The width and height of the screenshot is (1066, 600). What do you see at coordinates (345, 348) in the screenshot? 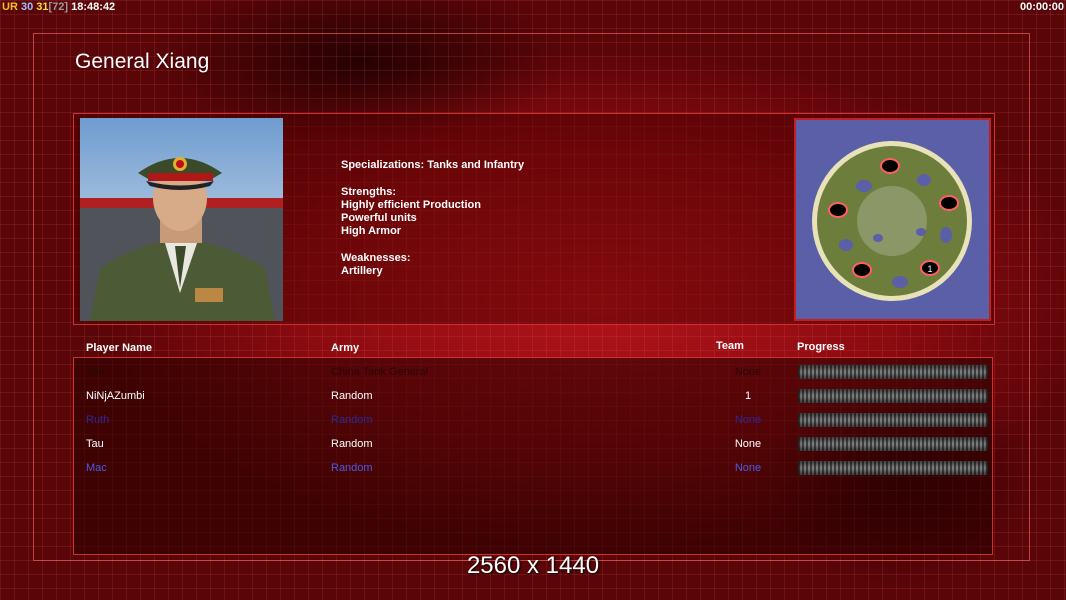
I see `column-army: Army` at bounding box center [345, 348].